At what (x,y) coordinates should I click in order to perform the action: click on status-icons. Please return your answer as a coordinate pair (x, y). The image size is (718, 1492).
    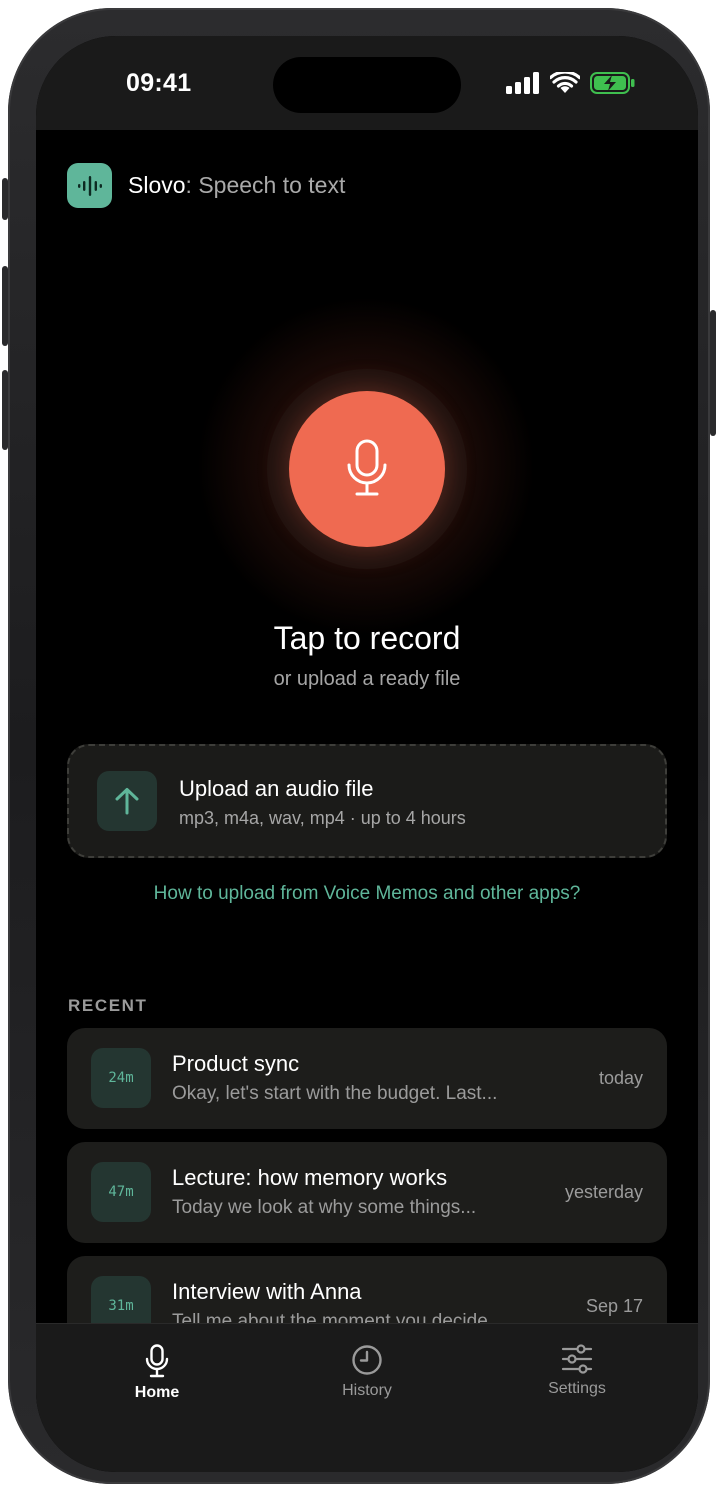
    Looking at the image, I should click on (571, 83).